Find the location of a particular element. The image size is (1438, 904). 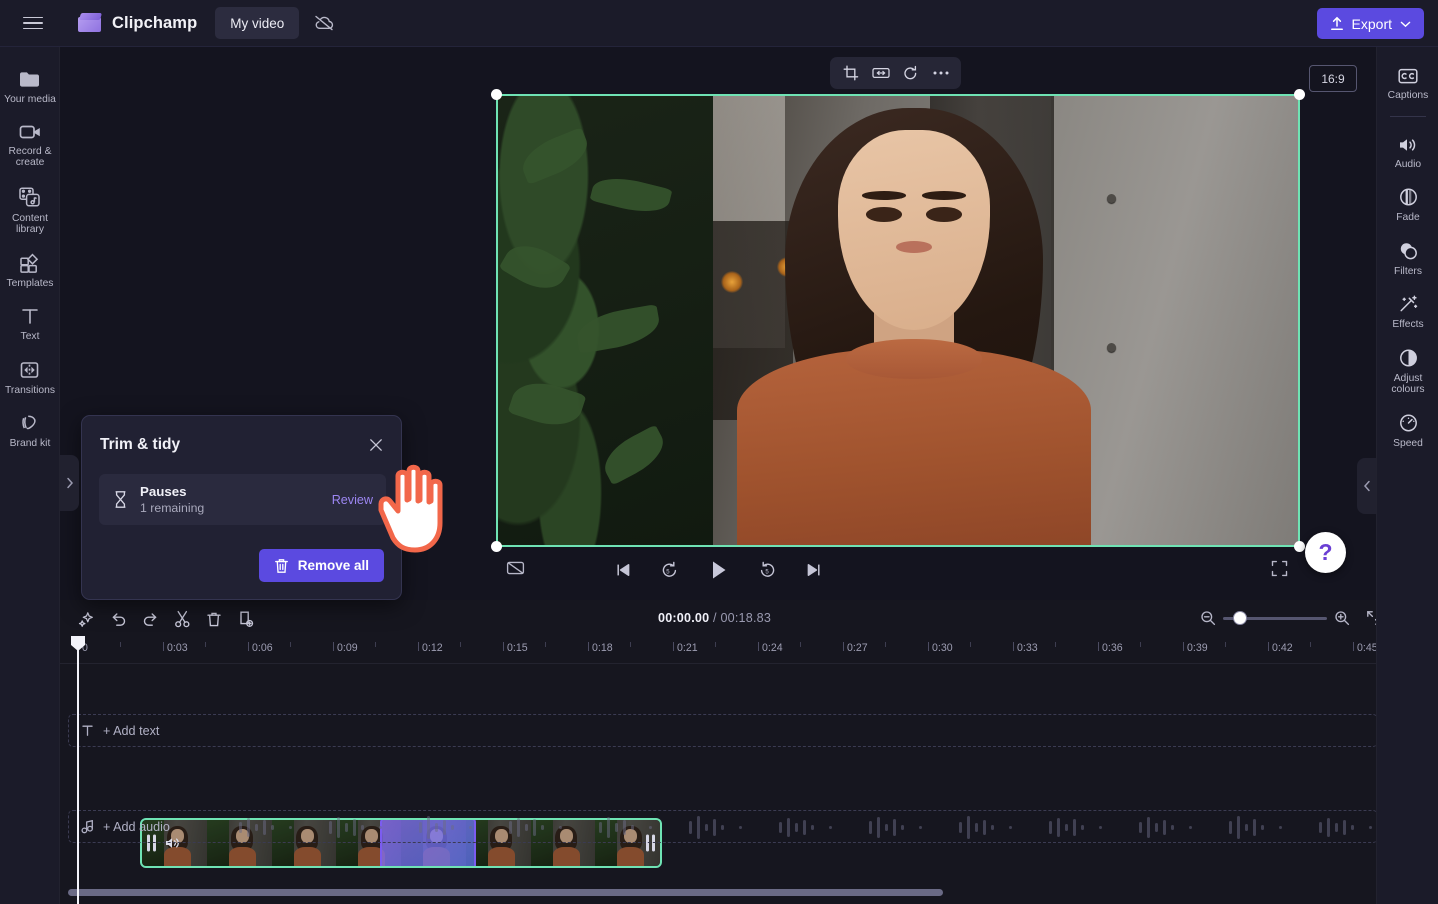

fit-to-width-icon is located at coordinates (880, 73).